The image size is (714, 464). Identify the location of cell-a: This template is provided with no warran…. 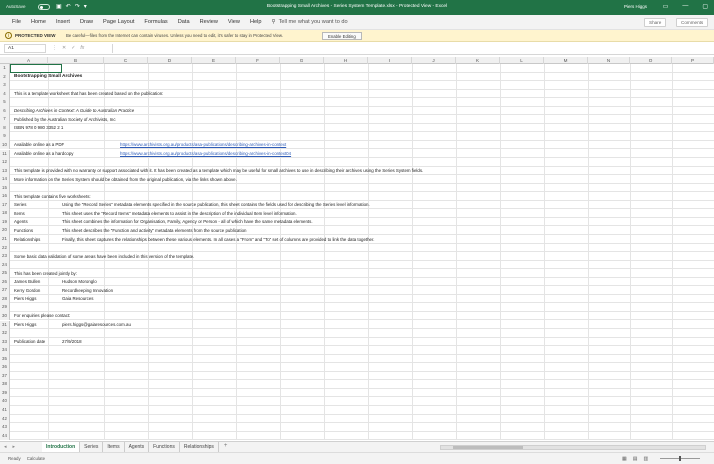
(218, 170).